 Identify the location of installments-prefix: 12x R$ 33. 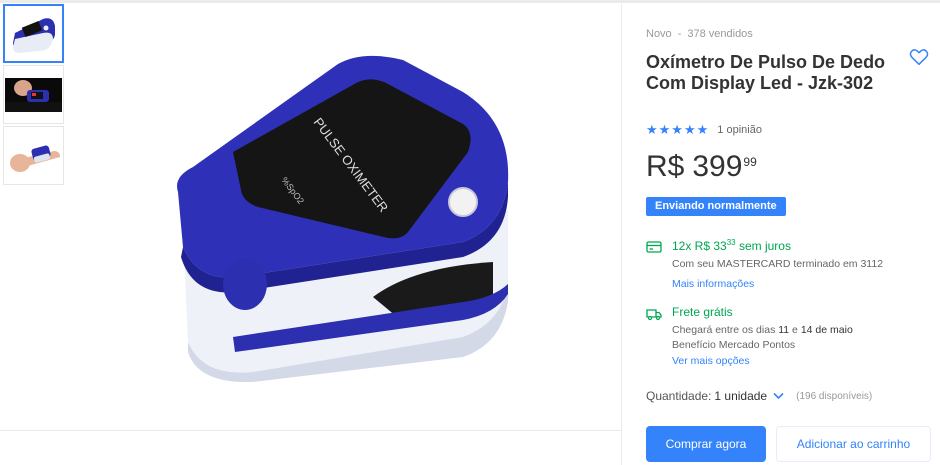
(699, 246).